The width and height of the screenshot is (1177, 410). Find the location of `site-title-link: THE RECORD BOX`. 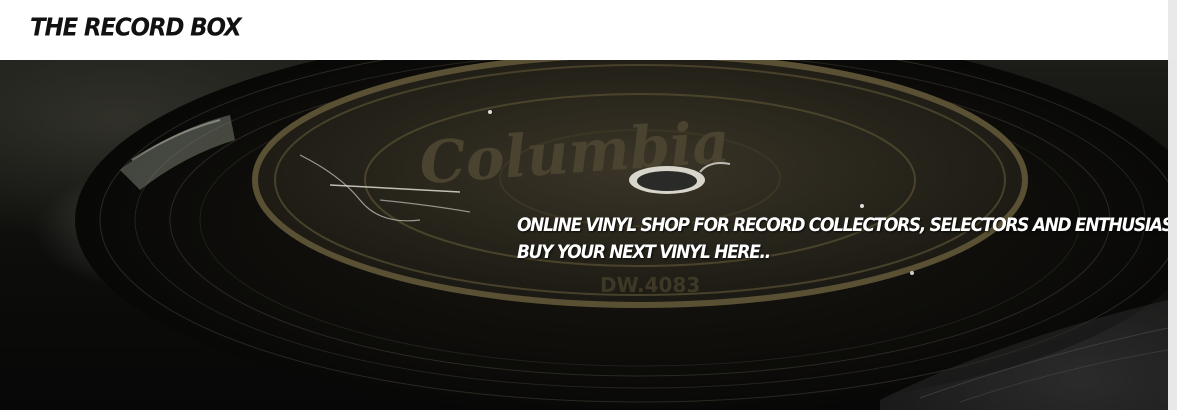

site-title-link: THE RECORD BOX is located at coordinates (136, 28).